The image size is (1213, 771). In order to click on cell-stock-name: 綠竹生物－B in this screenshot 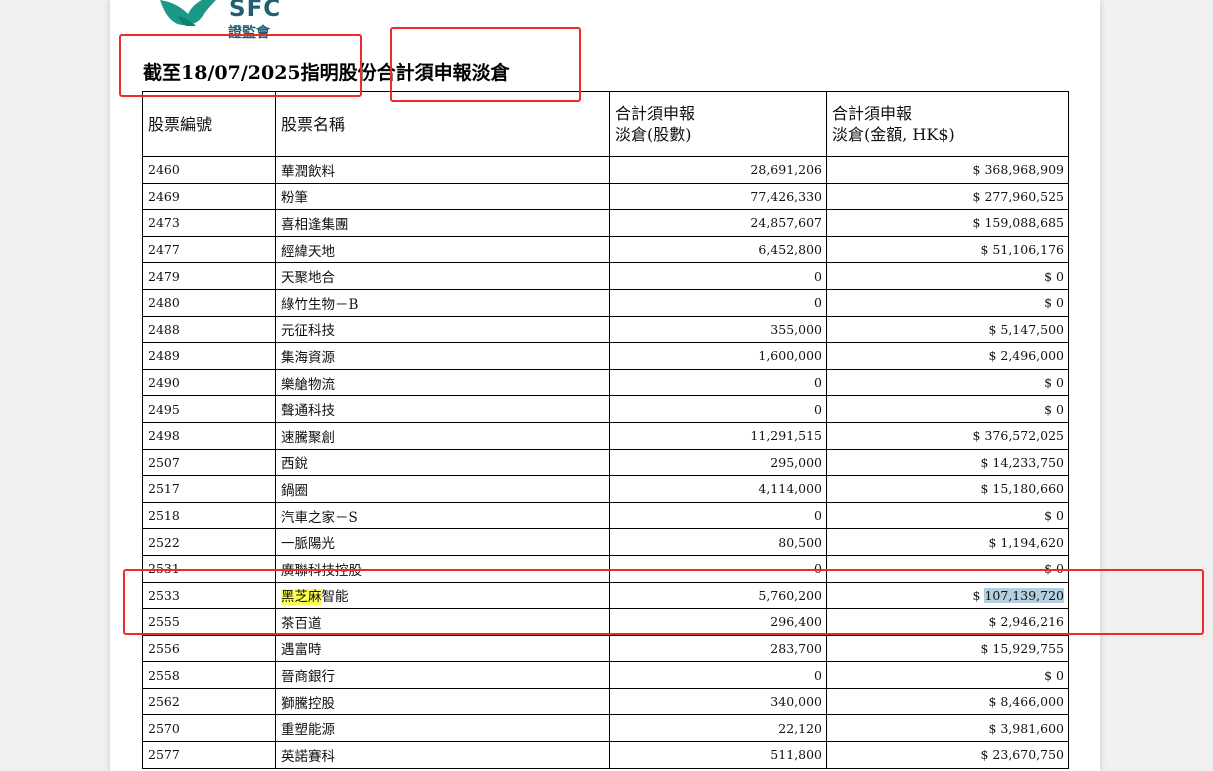, I will do `click(442, 302)`.